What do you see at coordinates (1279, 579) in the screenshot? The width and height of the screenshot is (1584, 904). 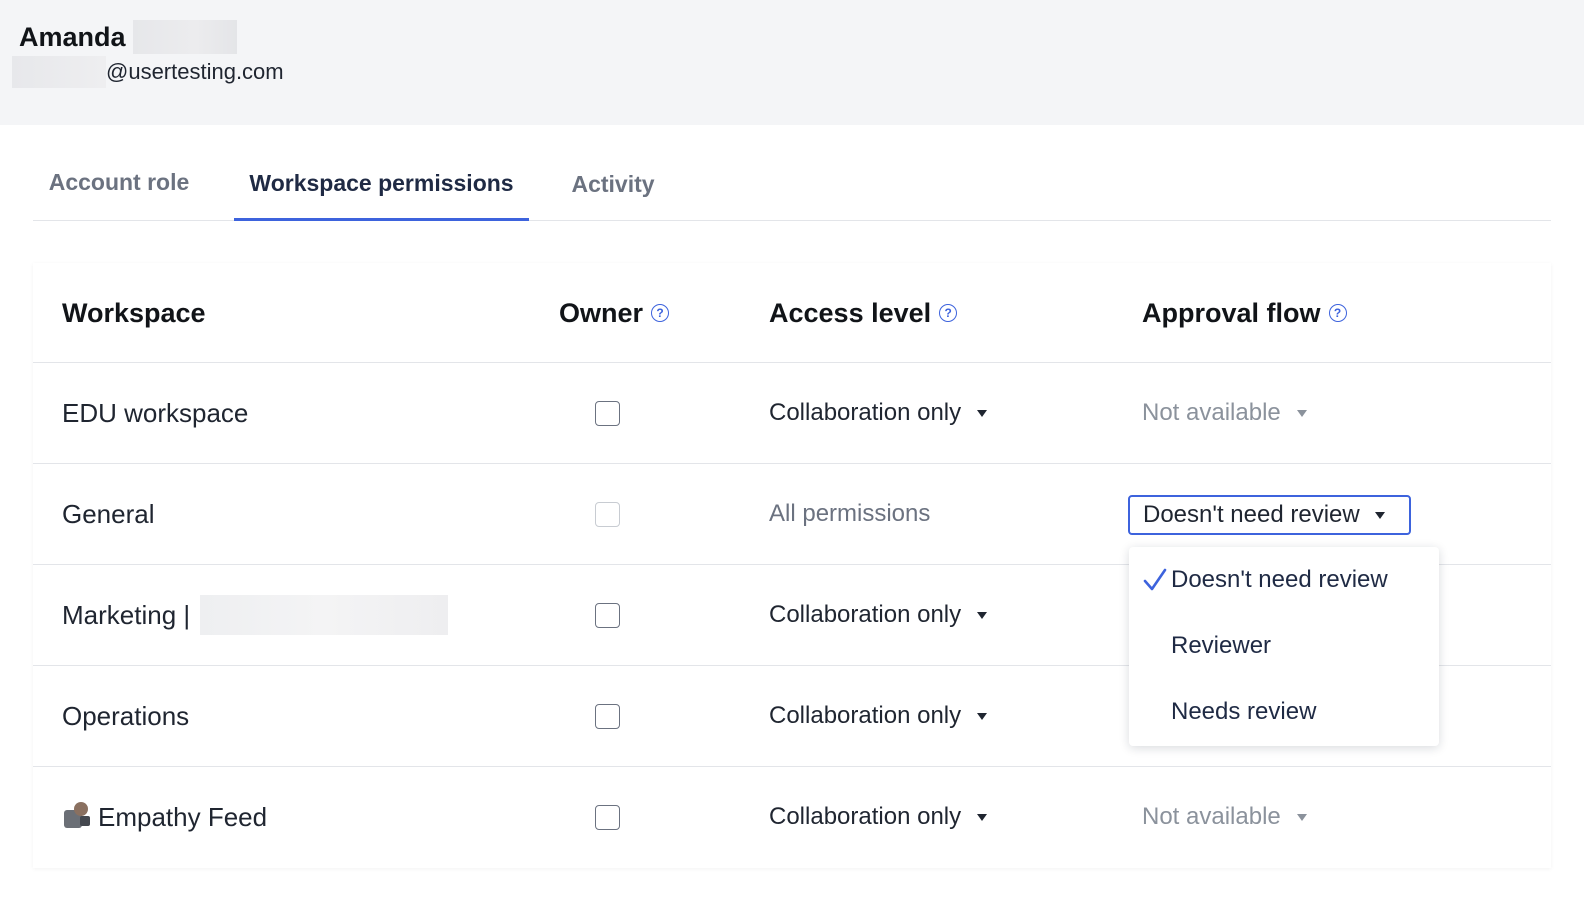 I see `dropdown-option-label: Doesn't need review` at bounding box center [1279, 579].